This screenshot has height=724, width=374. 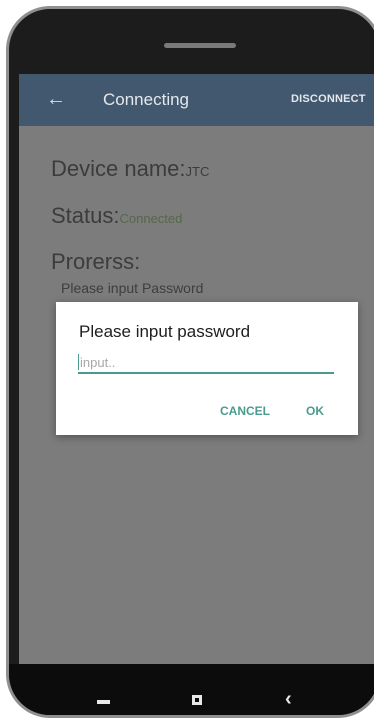 I want to click on dialog-title: Please input password, so click(x=165, y=331).